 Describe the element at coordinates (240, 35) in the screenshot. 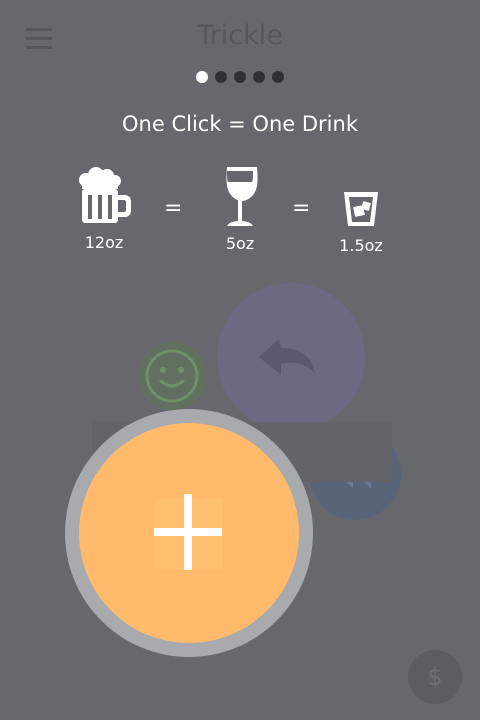

I see `app-title: Trickle` at that location.